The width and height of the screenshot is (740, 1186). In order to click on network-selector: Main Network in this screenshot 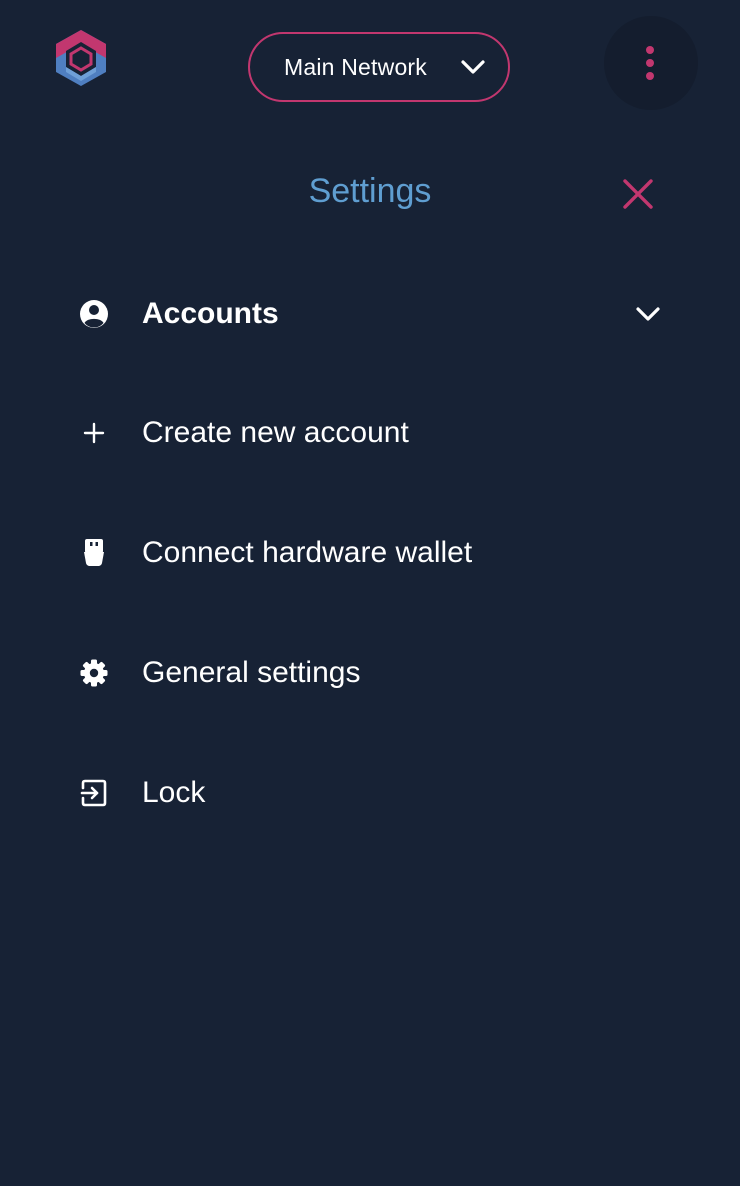, I will do `click(379, 67)`.